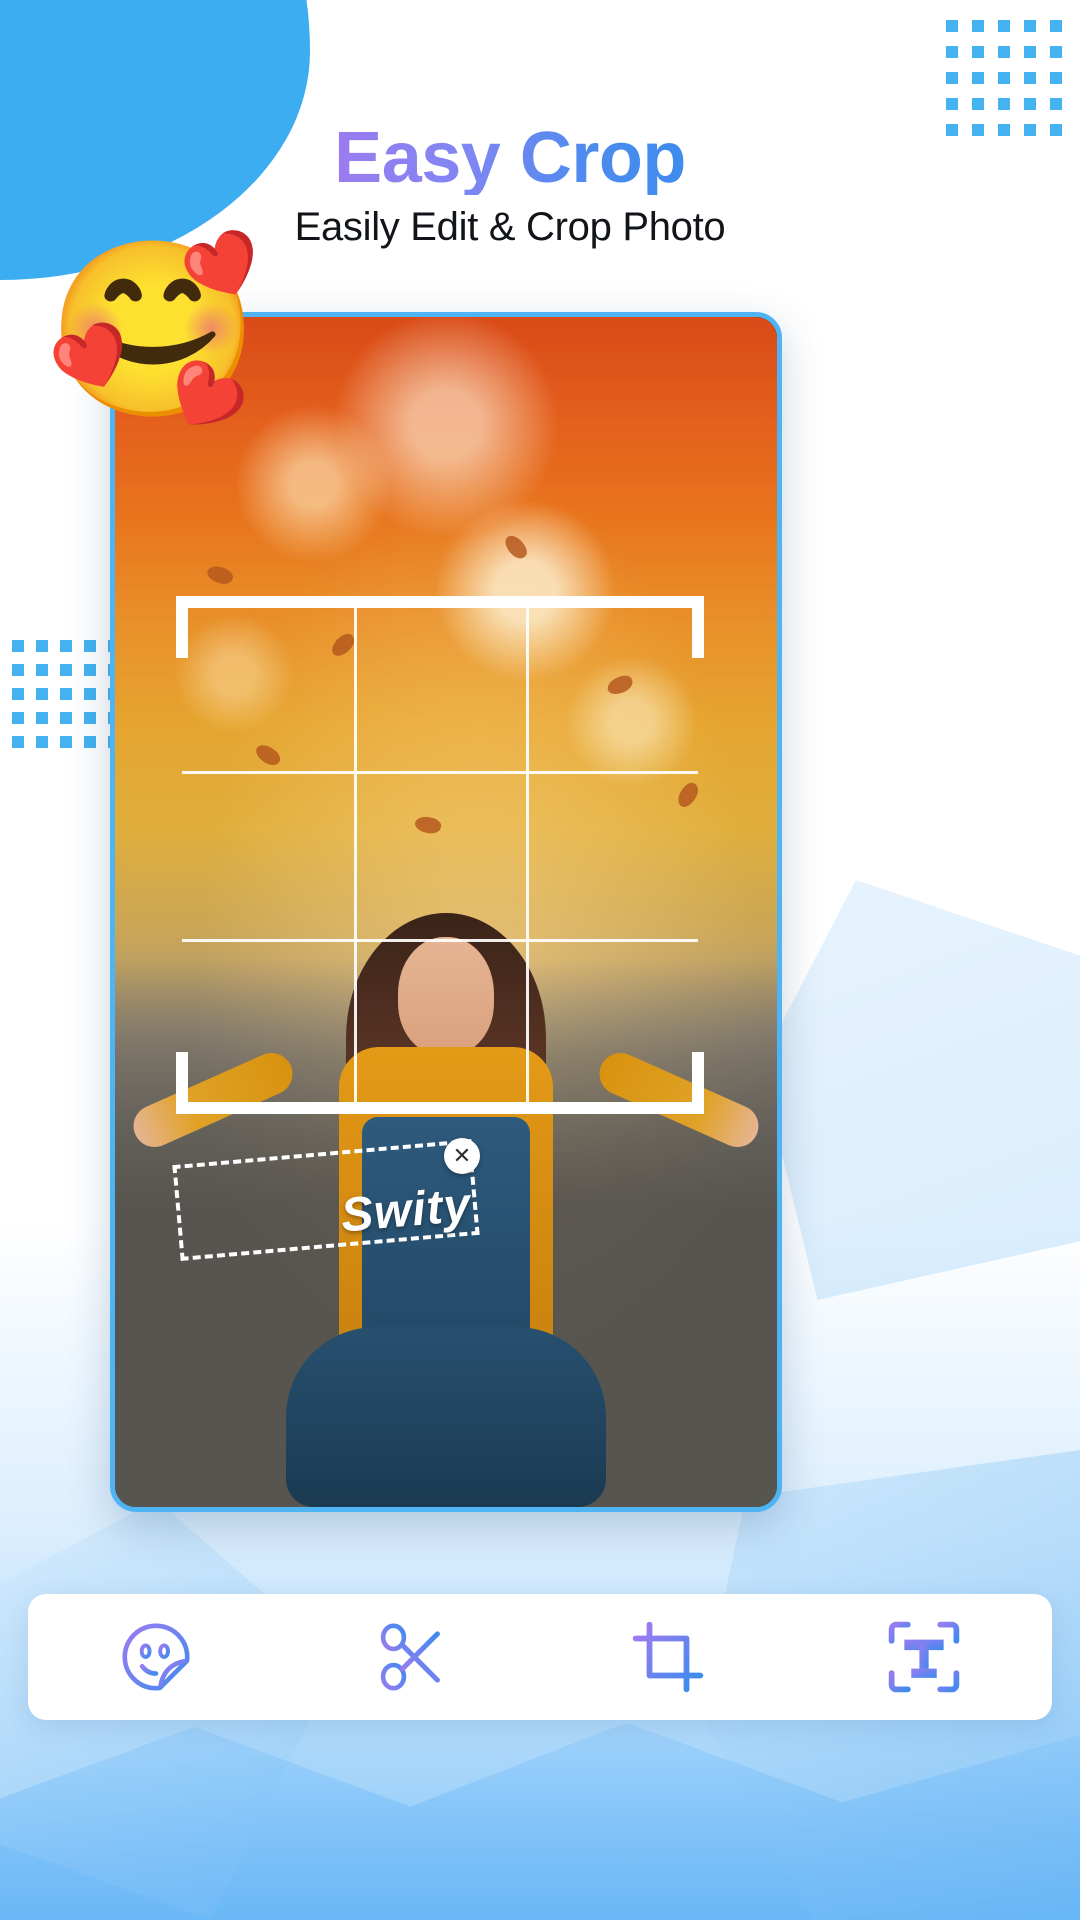 Image resolution: width=1080 pixels, height=1920 pixels. I want to click on crop-edge-top, so click(440, 602).